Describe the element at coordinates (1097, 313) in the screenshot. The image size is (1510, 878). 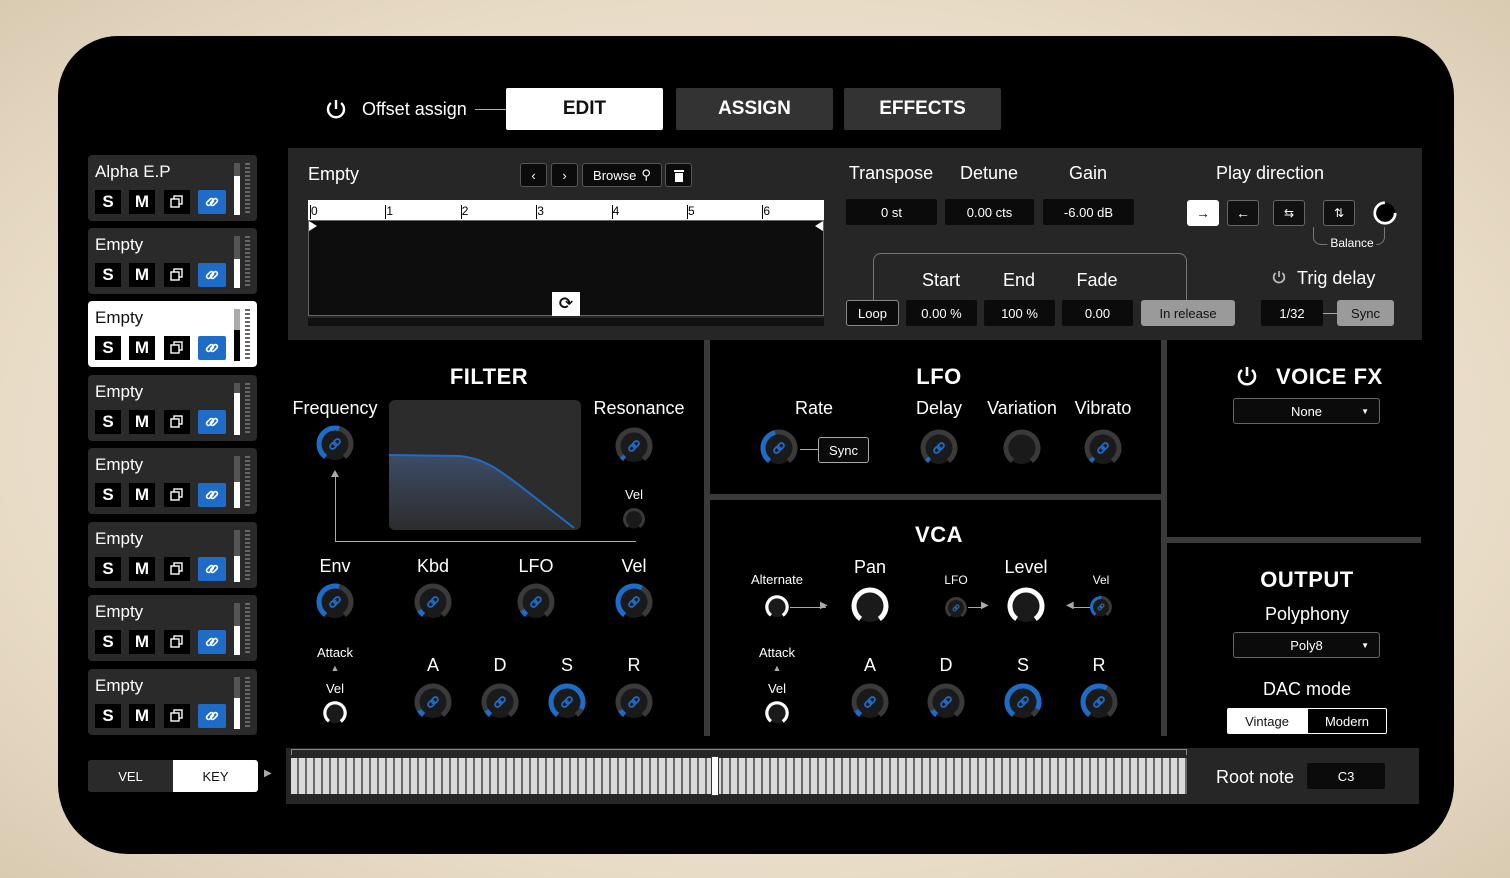
I see `fade-field: 0.00` at that location.